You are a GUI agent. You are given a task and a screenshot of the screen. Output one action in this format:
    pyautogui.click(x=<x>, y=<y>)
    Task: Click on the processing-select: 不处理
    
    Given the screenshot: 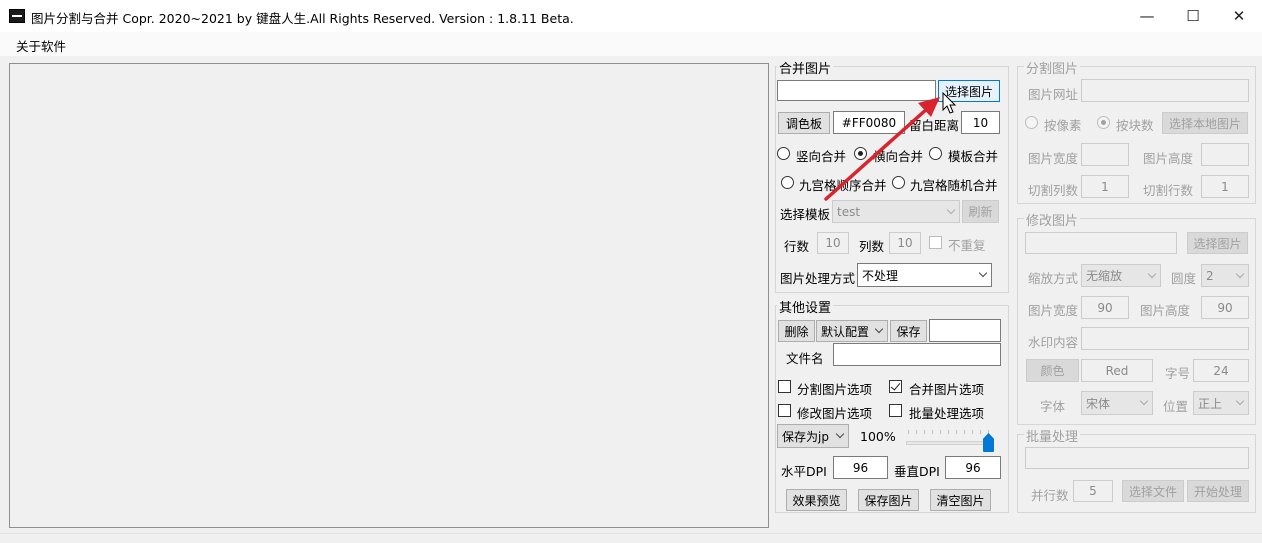 What is the action you would take?
    pyautogui.click(x=924, y=275)
    